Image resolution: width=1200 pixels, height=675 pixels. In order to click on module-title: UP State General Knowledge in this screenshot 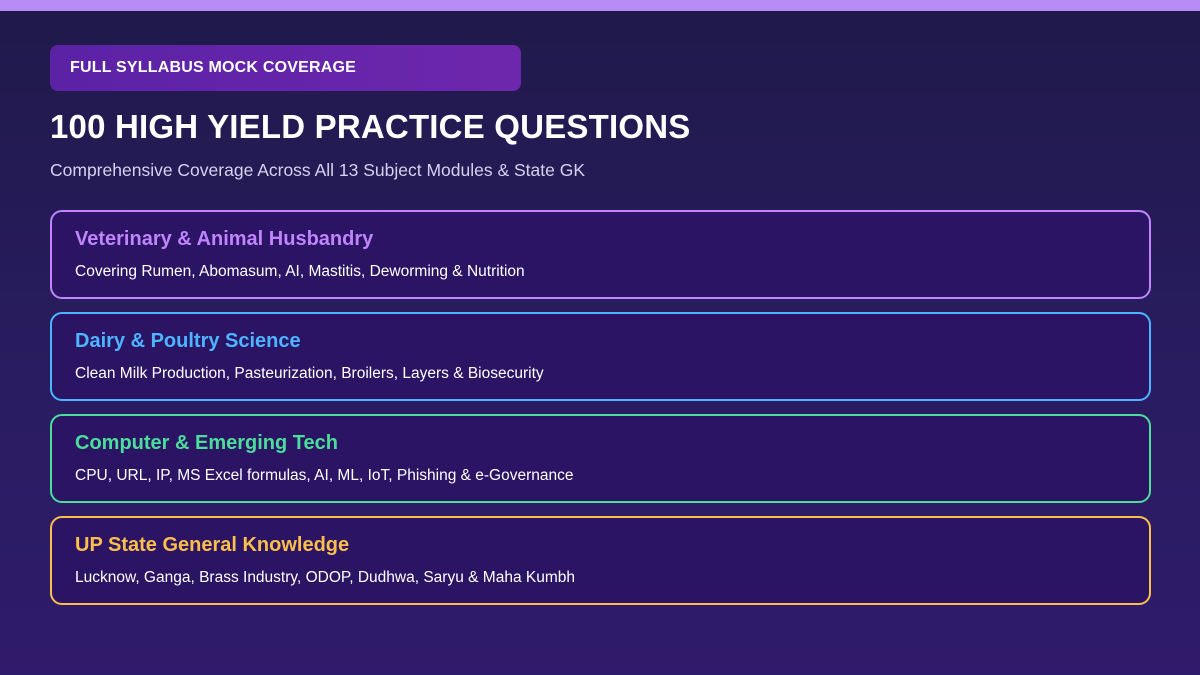, I will do `click(212, 545)`.